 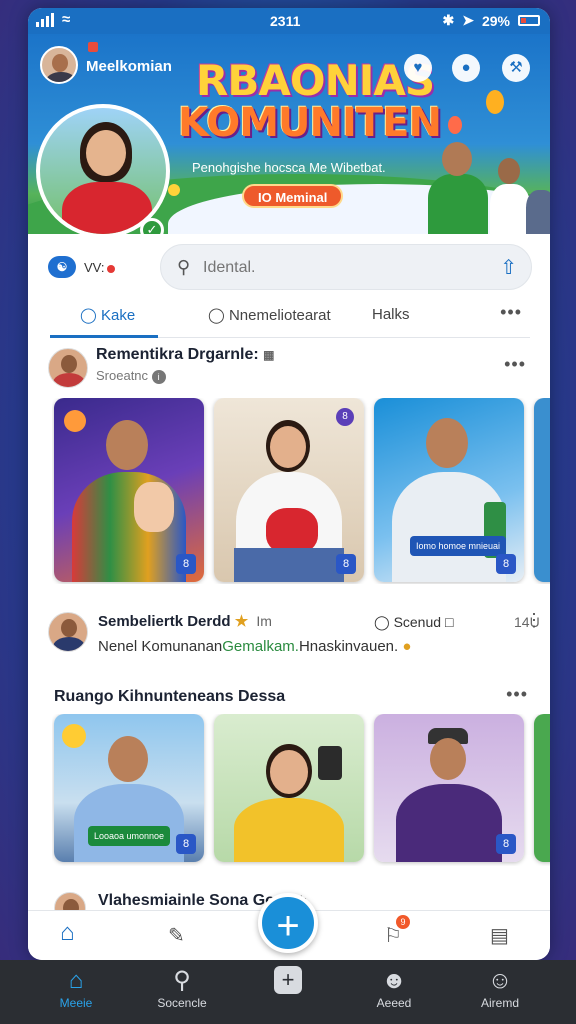 What do you see at coordinates (529, 20) in the screenshot?
I see `battery-icon` at bounding box center [529, 20].